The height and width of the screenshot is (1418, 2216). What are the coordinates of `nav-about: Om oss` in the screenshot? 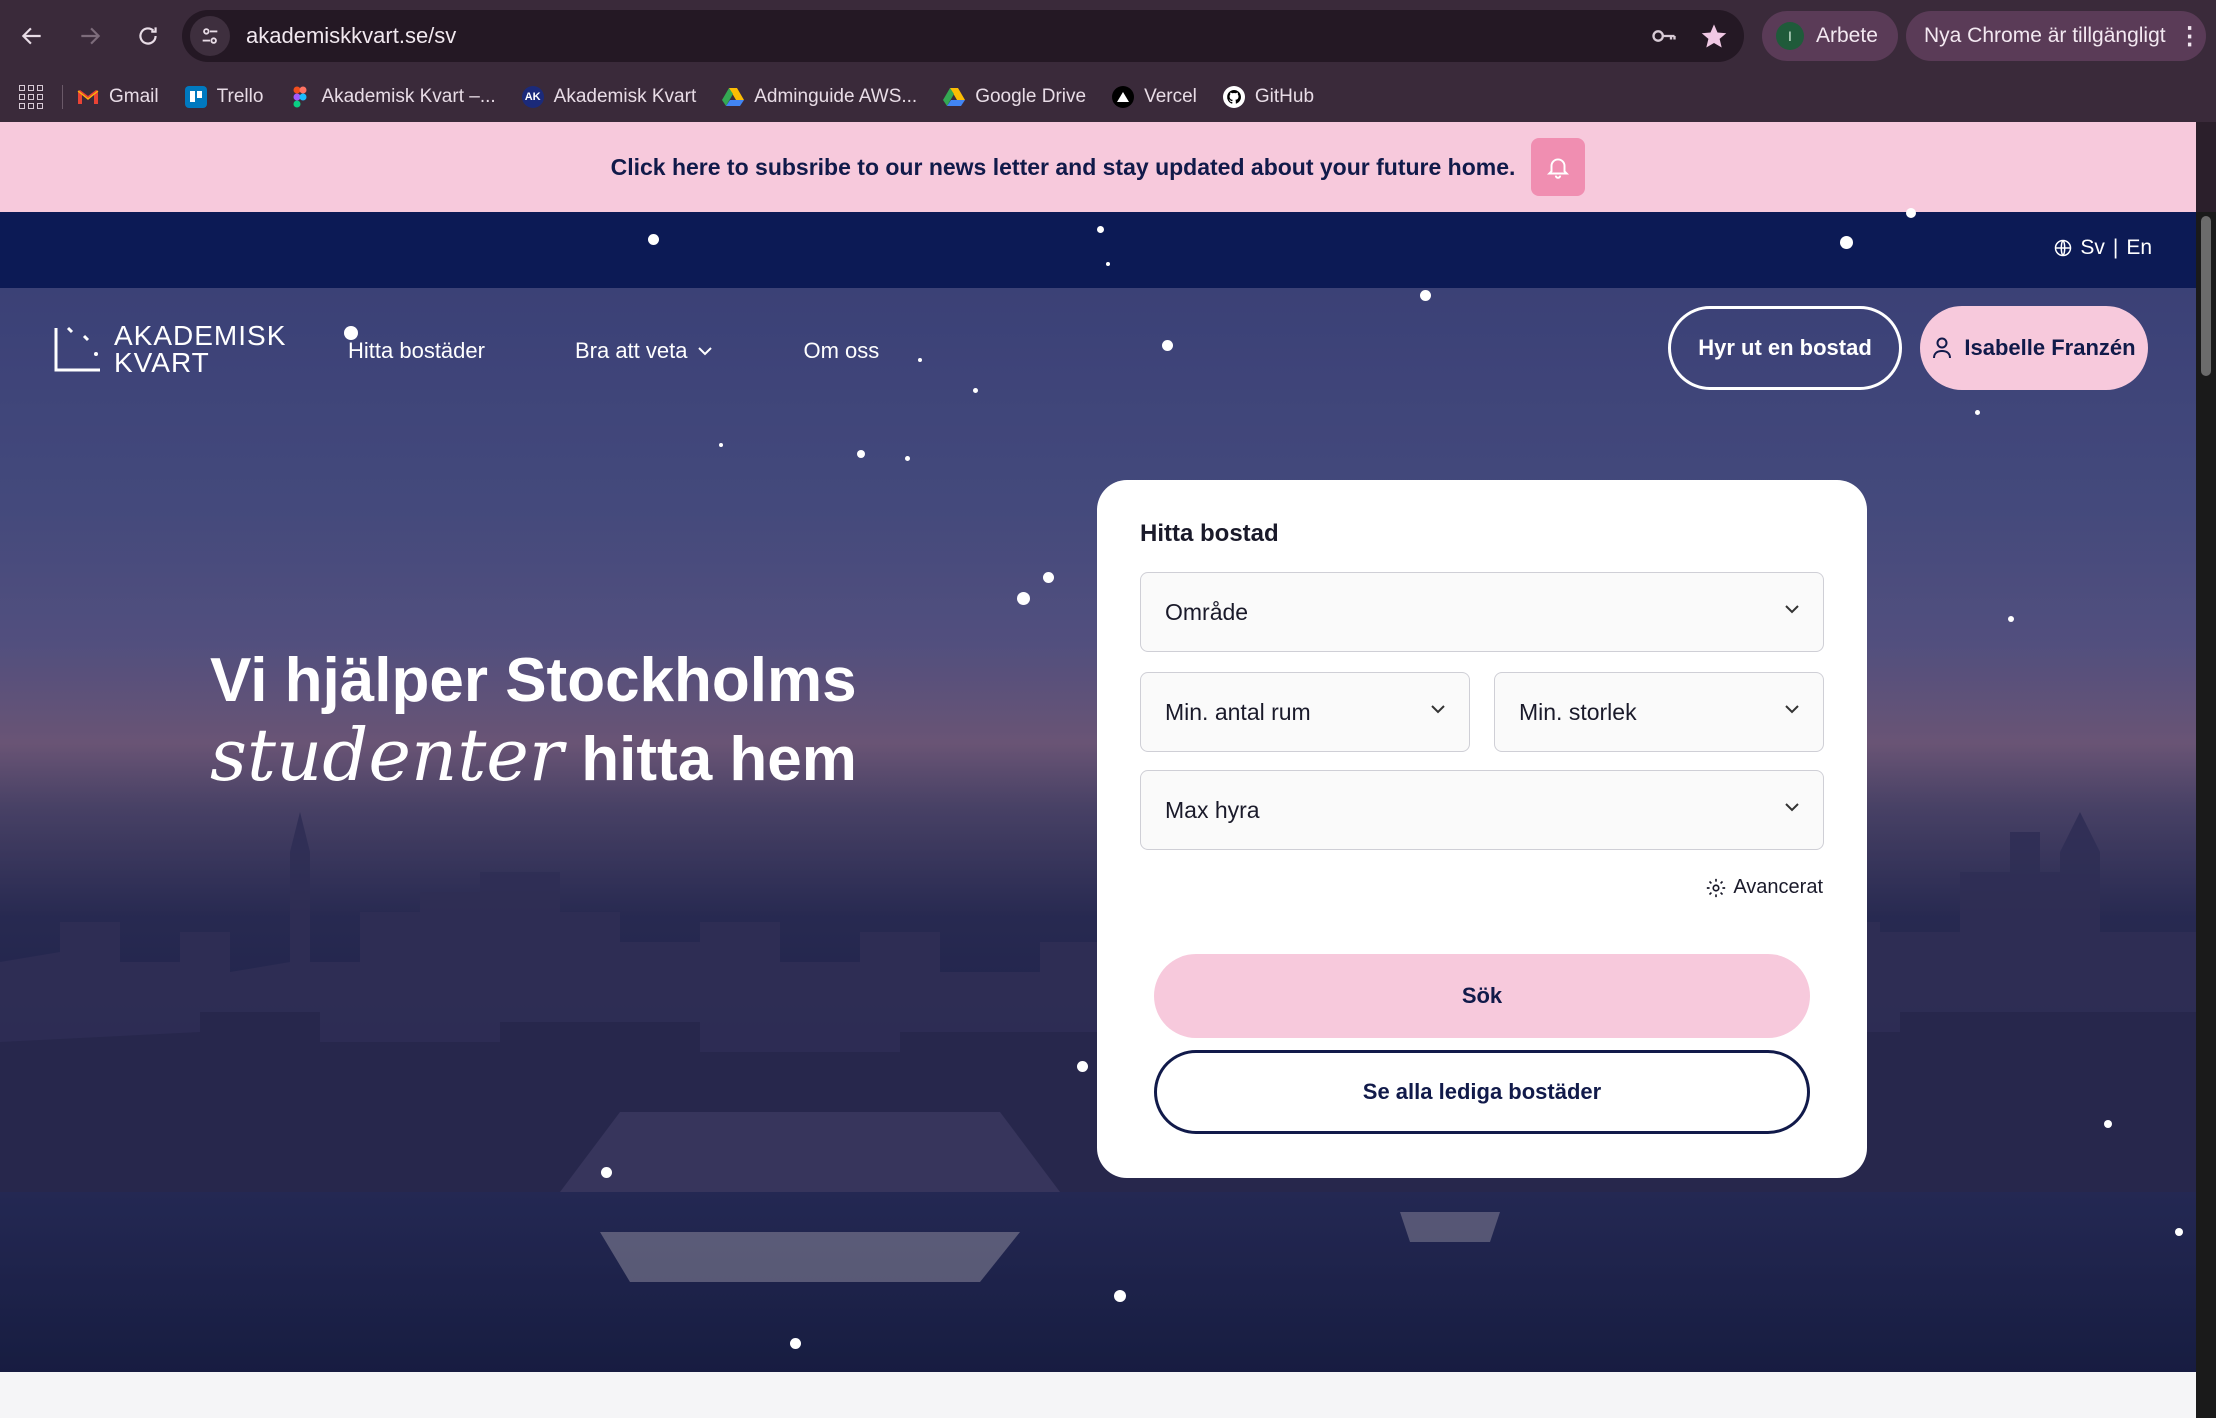 It's located at (841, 351).